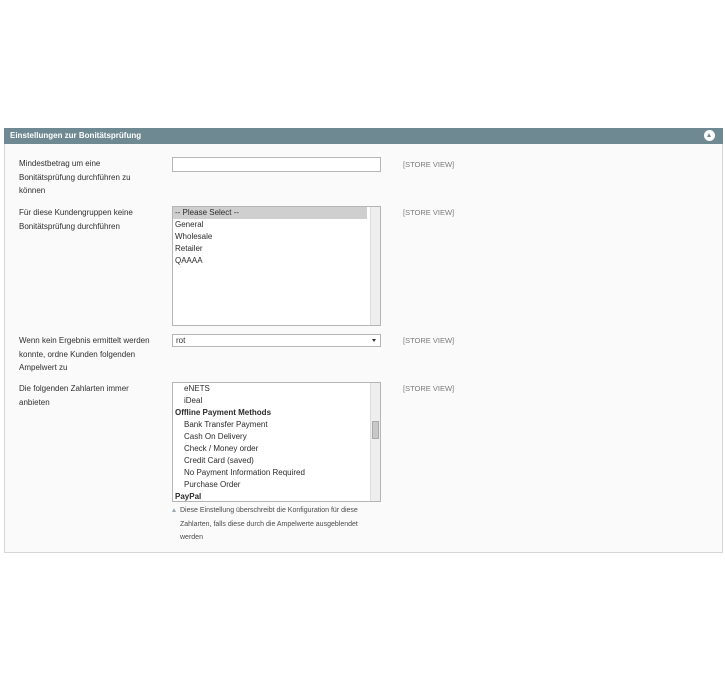  What do you see at coordinates (375, 430) in the screenshot?
I see `scrollbar-thumb` at bounding box center [375, 430].